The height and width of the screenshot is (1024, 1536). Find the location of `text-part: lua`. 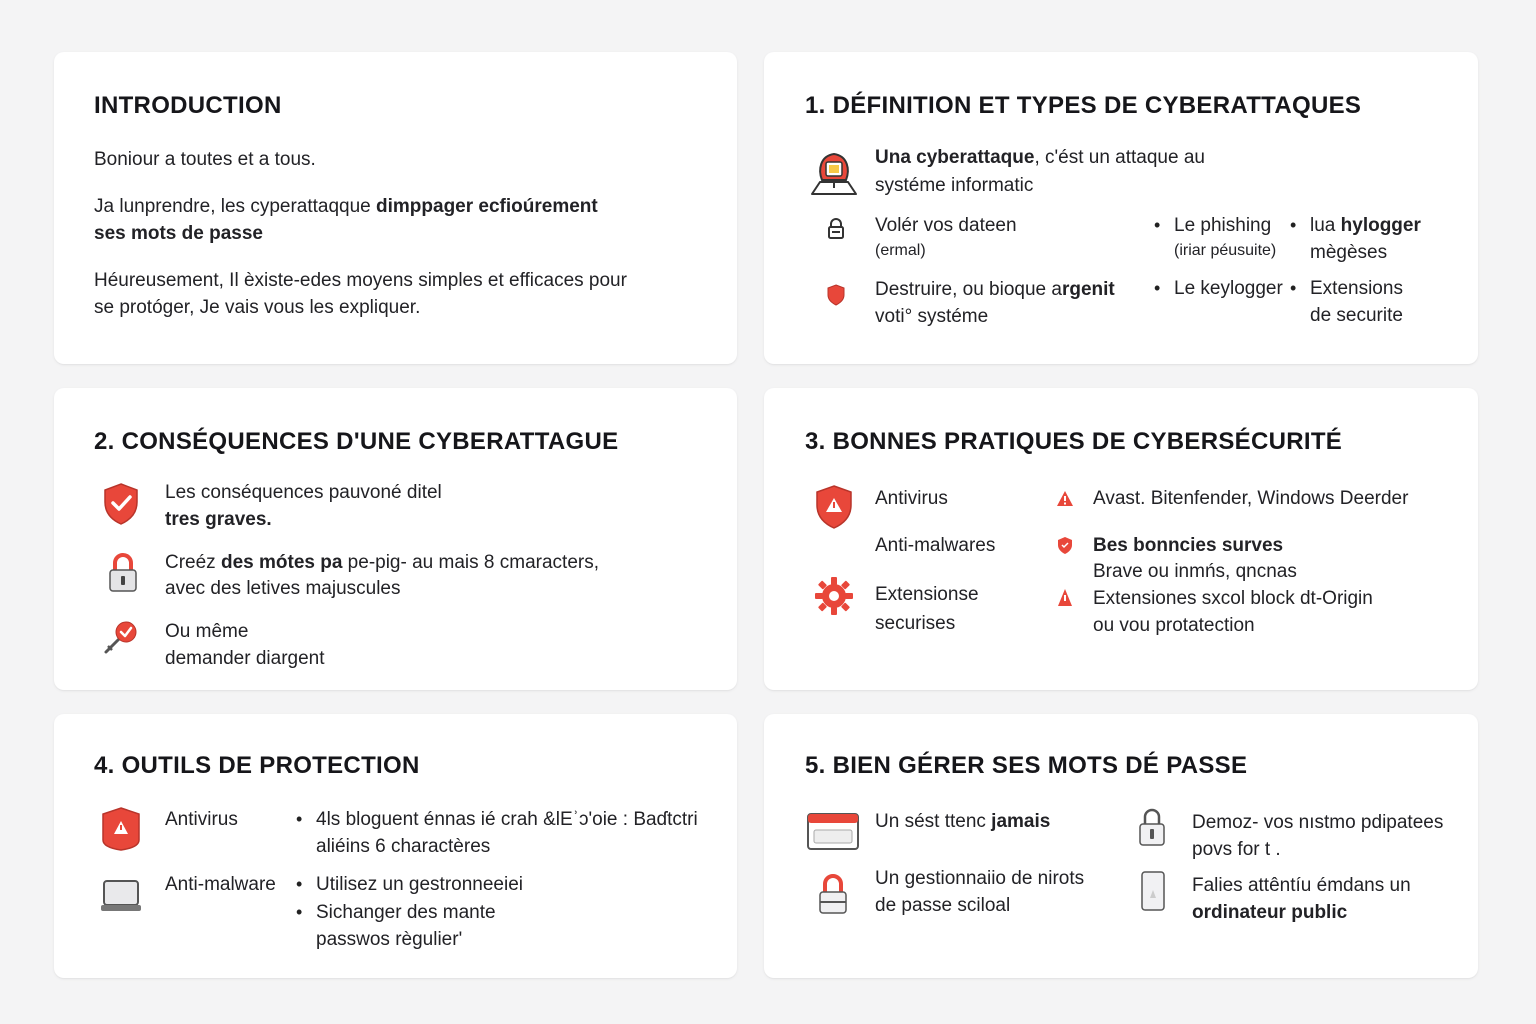

text-part: lua is located at coordinates (1325, 225).